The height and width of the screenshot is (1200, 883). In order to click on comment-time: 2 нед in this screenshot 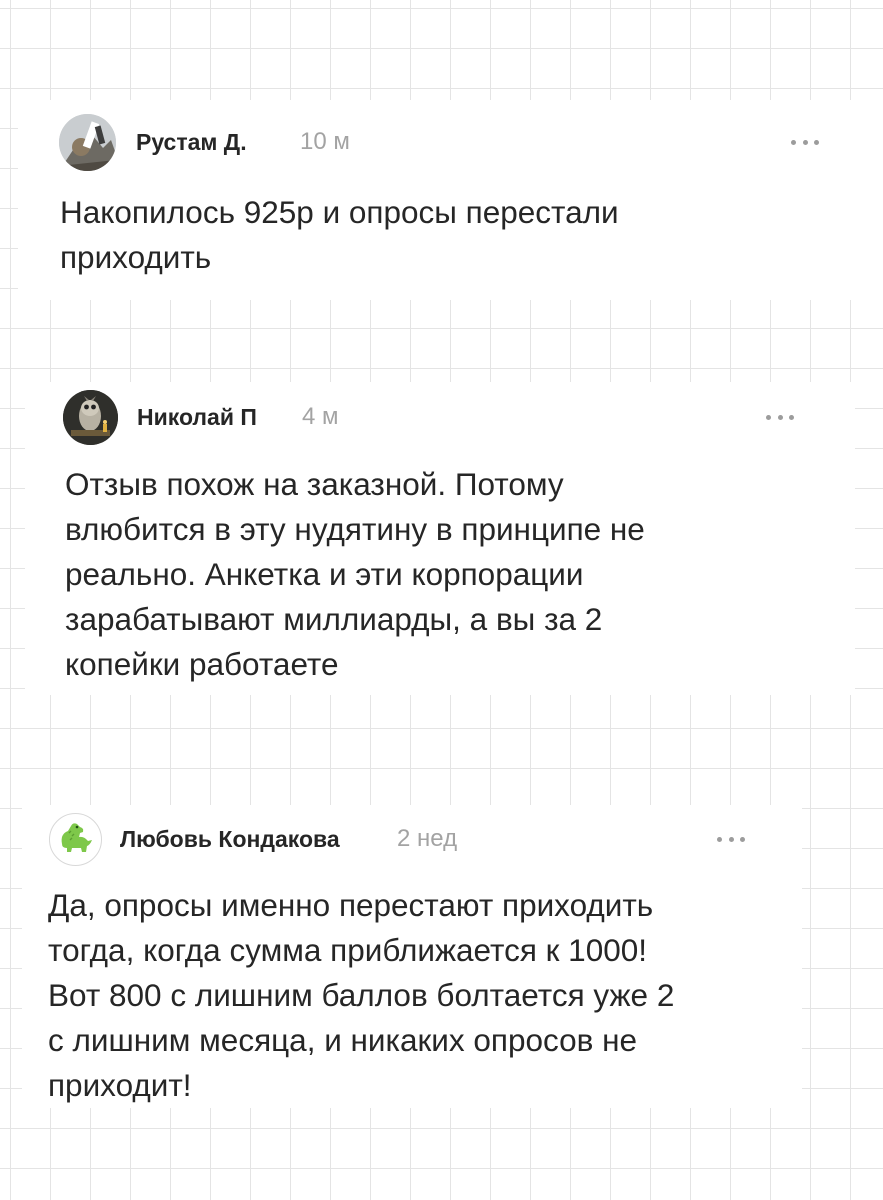, I will do `click(427, 838)`.